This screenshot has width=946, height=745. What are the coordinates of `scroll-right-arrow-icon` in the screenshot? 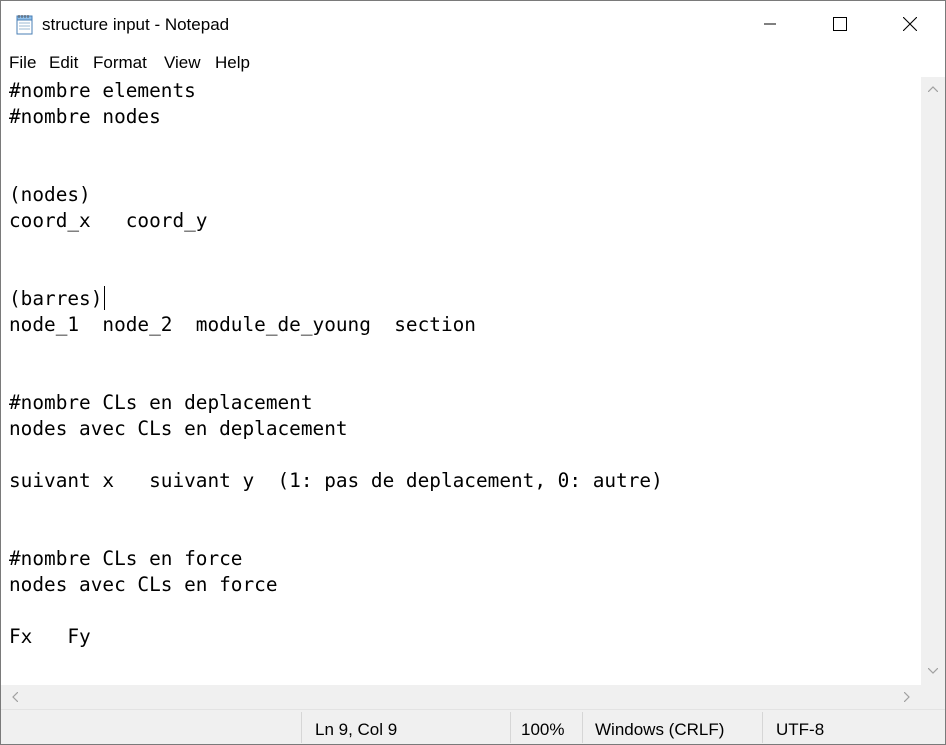 It's located at (907, 697).